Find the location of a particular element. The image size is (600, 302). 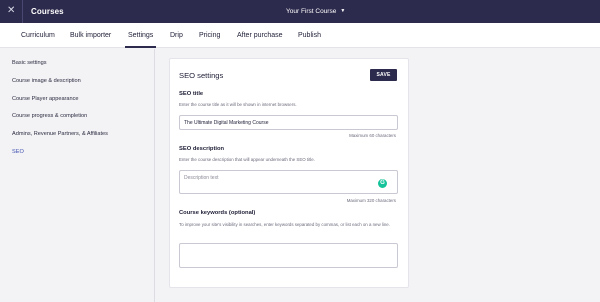

tab-settings: Settings is located at coordinates (140, 35).